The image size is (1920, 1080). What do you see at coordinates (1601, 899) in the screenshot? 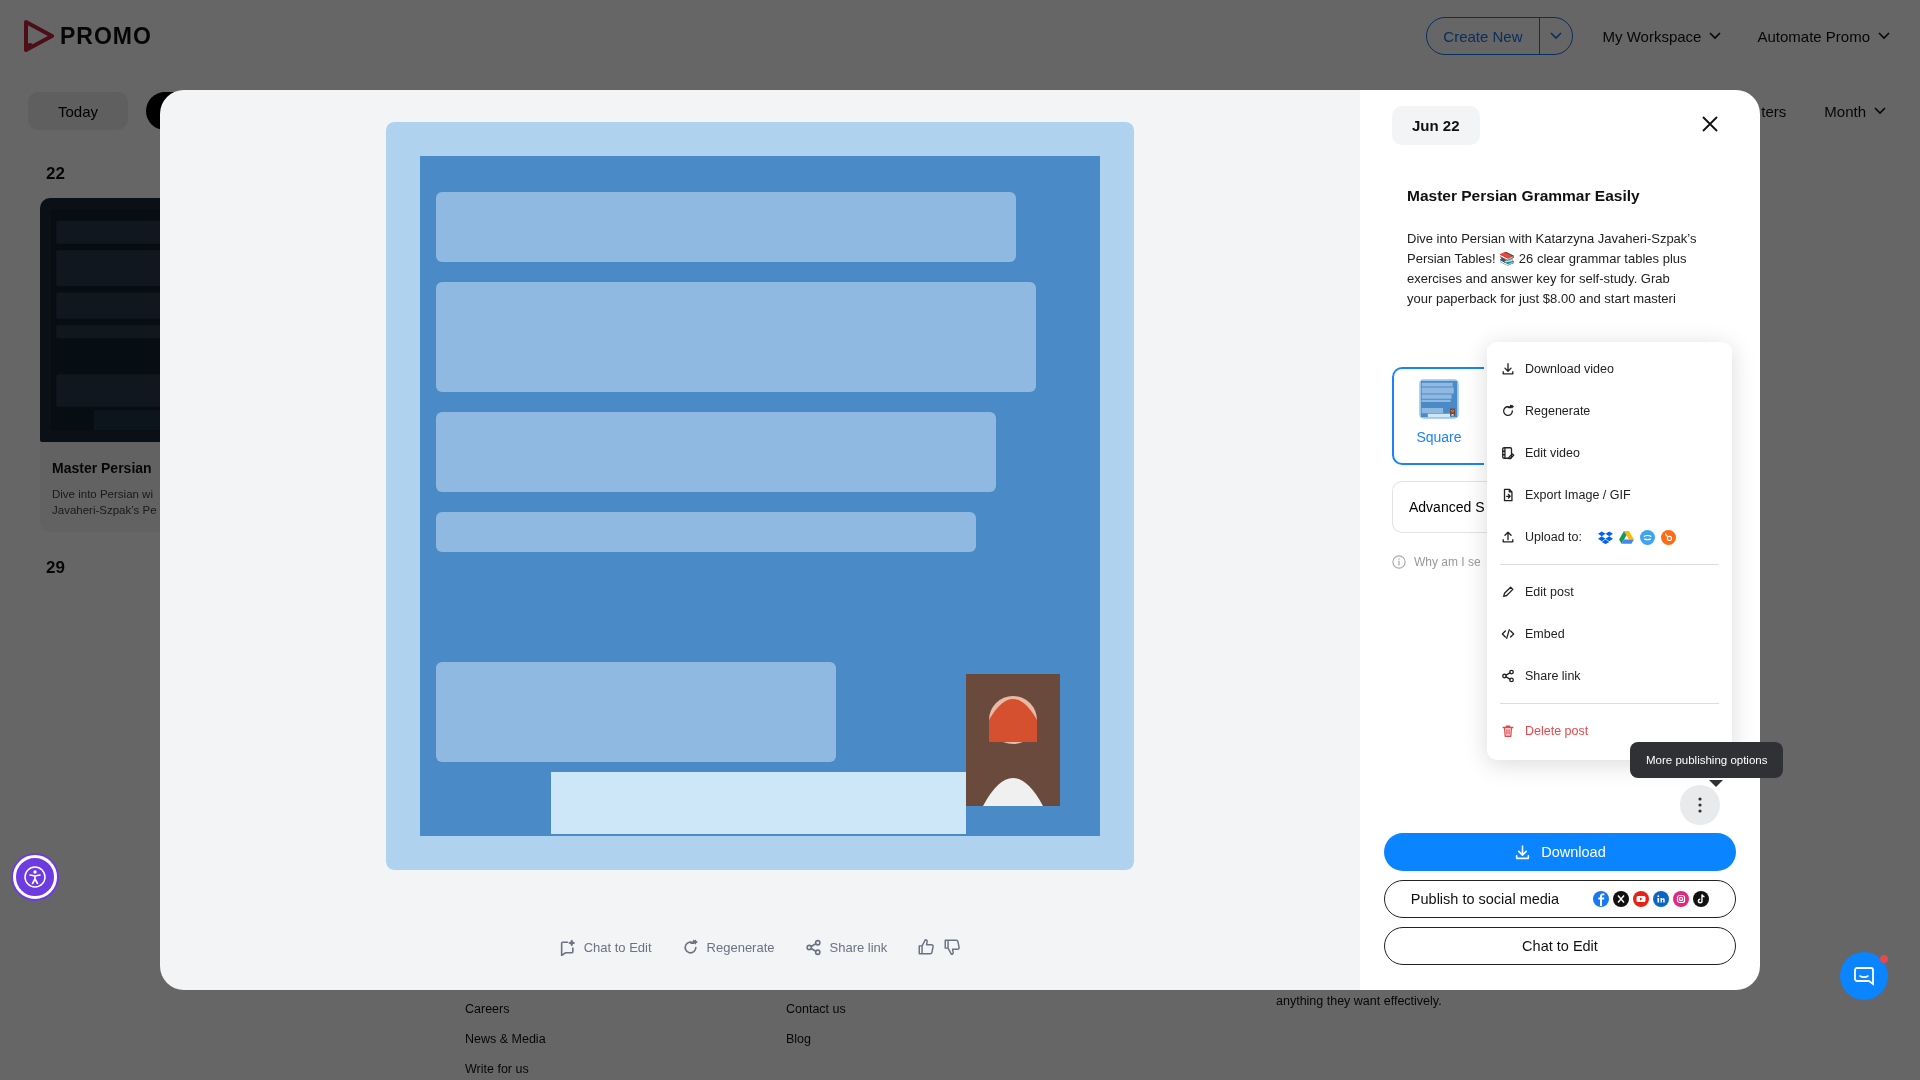
I see `facebook-icon` at bounding box center [1601, 899].